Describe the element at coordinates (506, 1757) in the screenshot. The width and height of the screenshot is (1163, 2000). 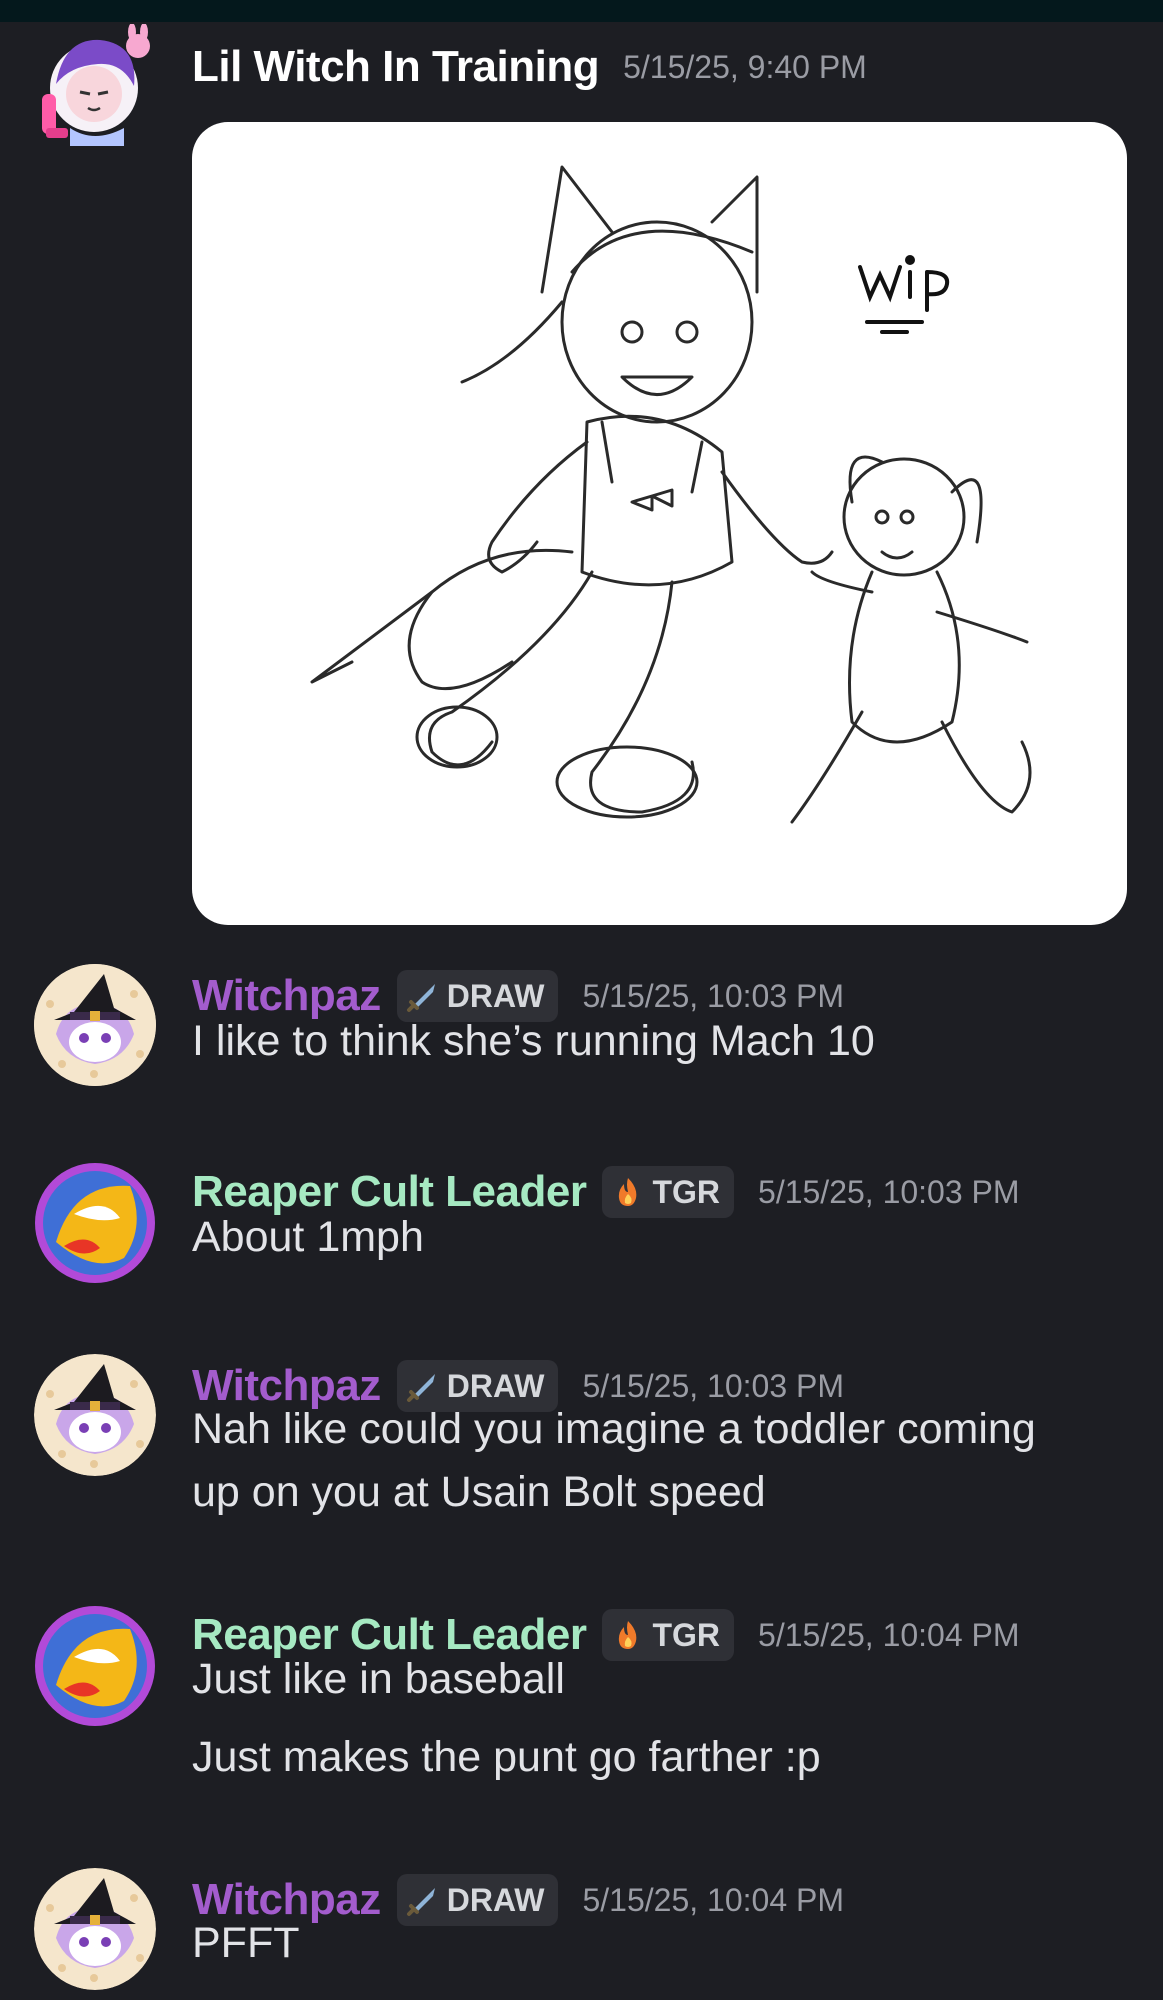
I see `message-text: Just makes the punt go farther :p` at that location.